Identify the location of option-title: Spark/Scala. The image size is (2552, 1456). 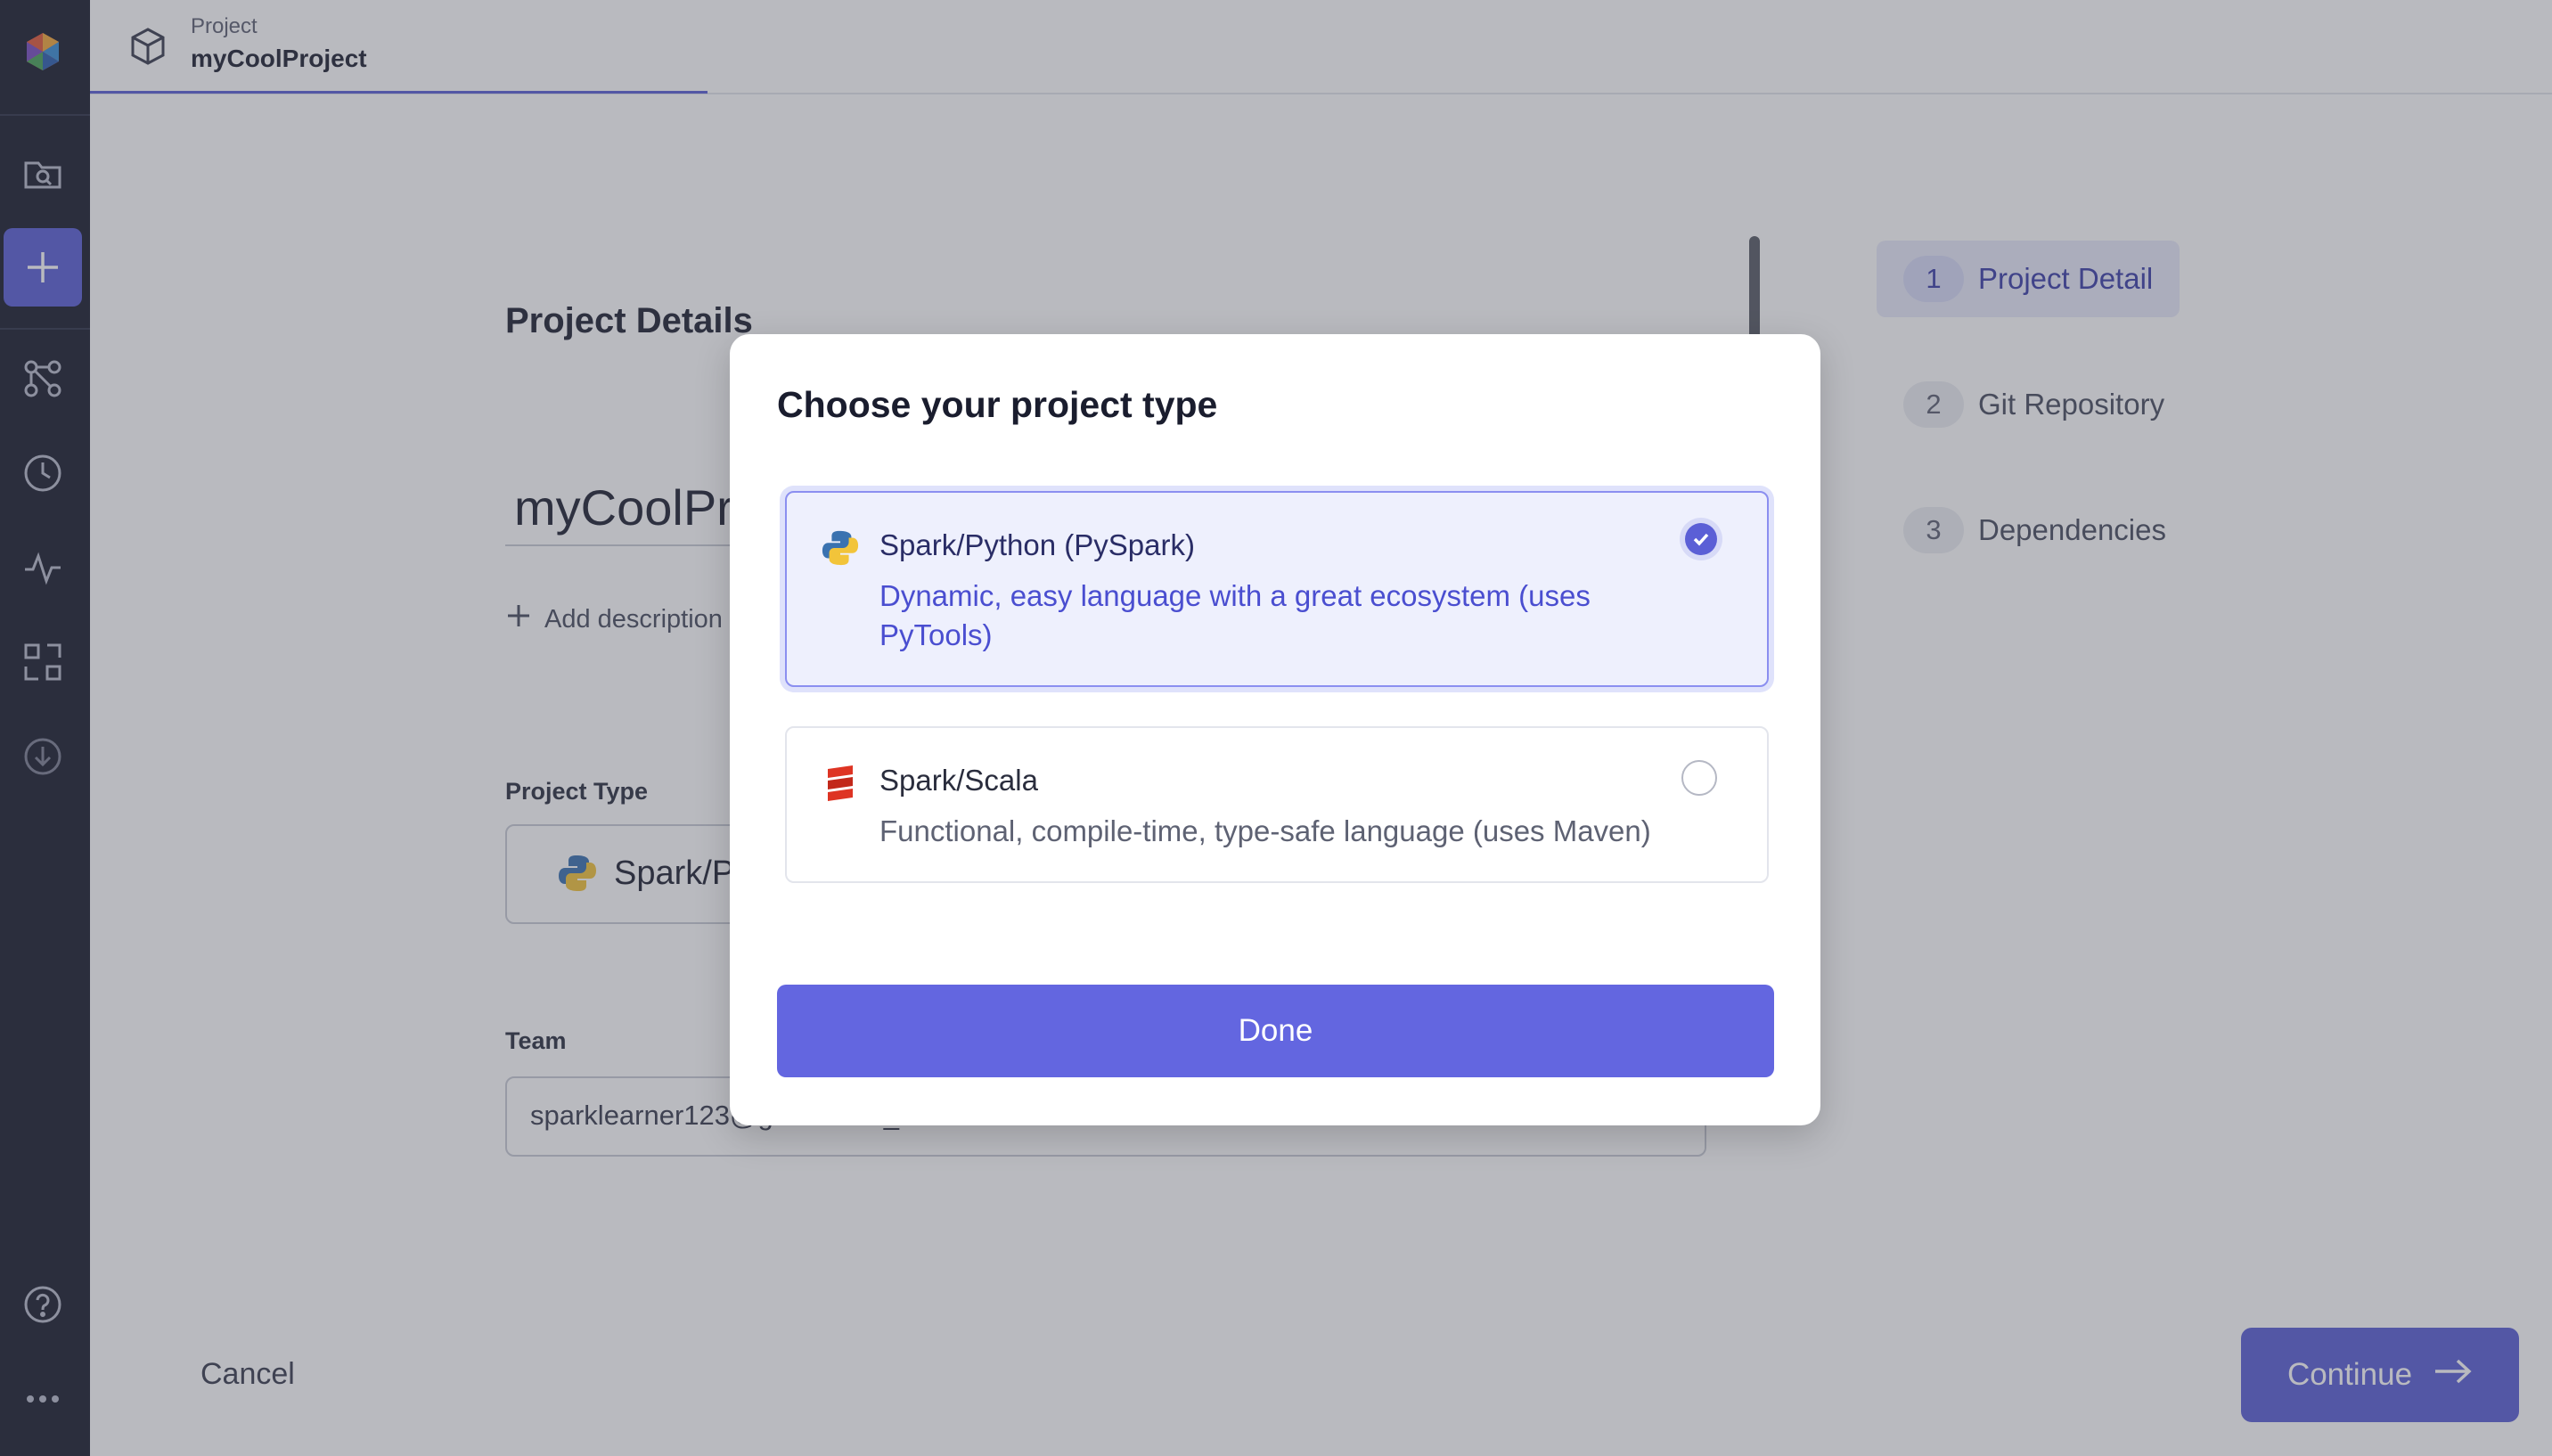
(958, 781).